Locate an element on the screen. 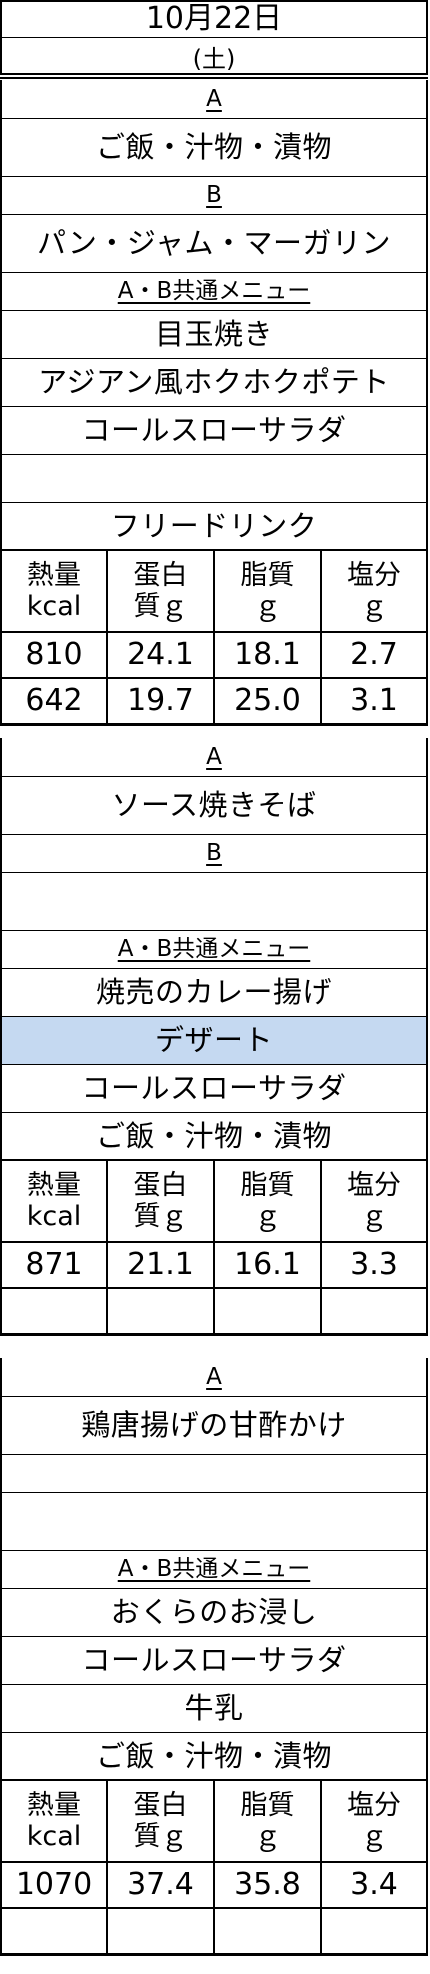 The height and width of the screenshot is (1974, 430). menu-section-2-s2-a-item1: ソース焼きそば is located at coordinates (214, 805).